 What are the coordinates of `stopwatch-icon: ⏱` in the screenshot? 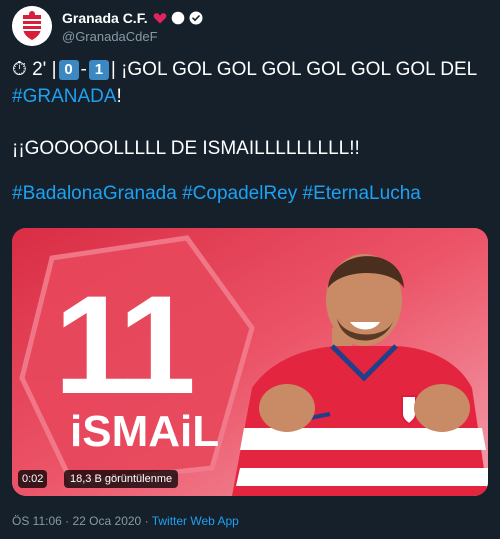 It's located at (19, 69).